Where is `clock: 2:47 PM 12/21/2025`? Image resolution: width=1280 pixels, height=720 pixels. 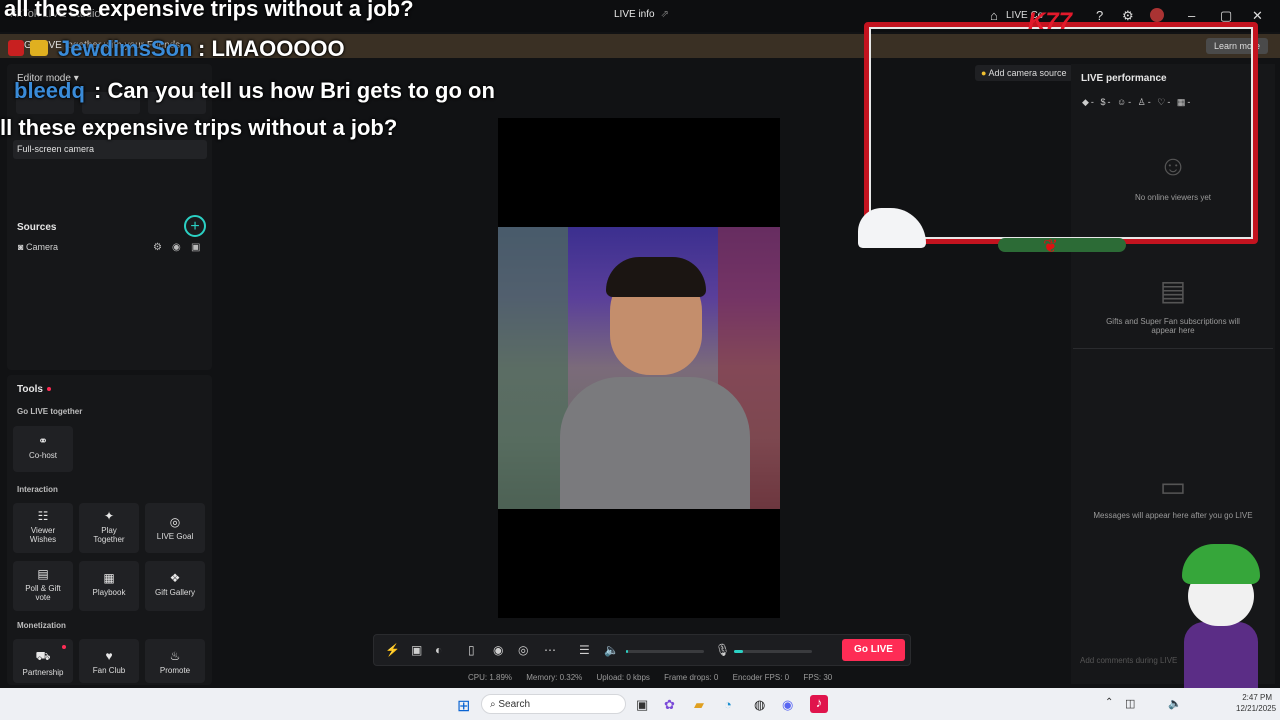 clock: 2:47 PM 12/21/2025 is located at coordinates (1256, 703).